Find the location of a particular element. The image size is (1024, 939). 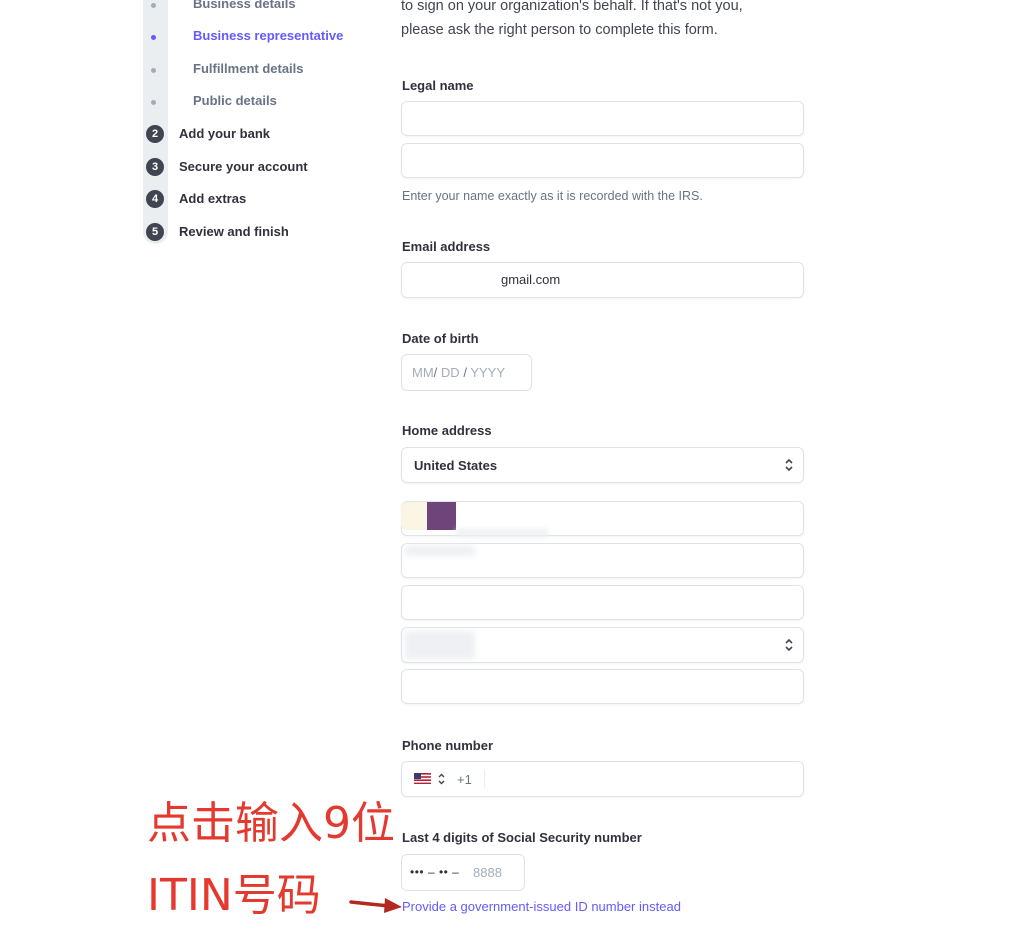

step-secure-your-account: 3 Secure your account is located at coordinates (263, 168).